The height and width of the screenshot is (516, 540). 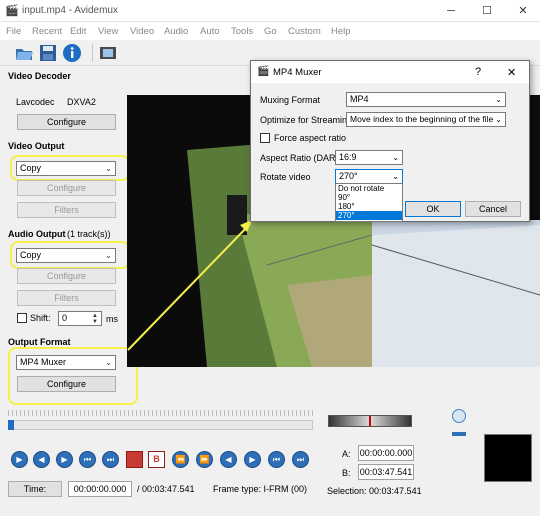 What do you see at coordinates (306, 120) in the screenshot?
I see `streaming-label: Optimize for Streaming` at bounding box center [306, 120].